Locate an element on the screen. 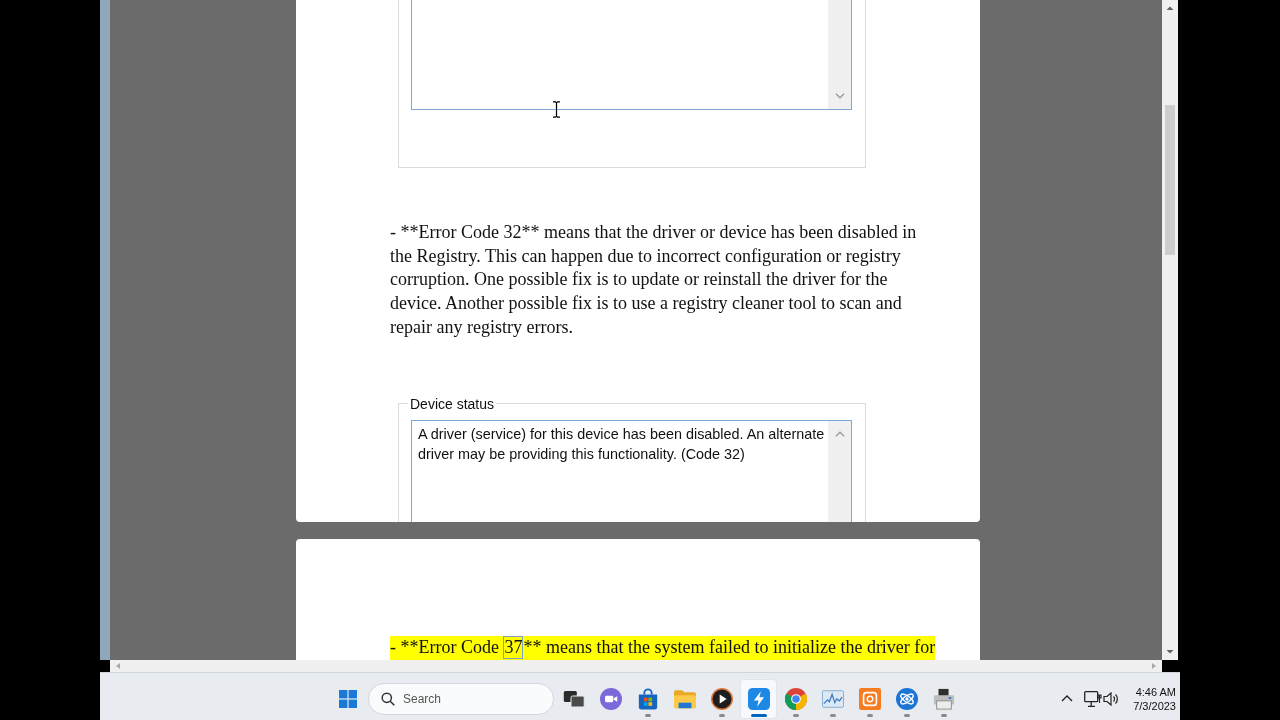 The width and height of the screenshot is (1280, 720). square-frame-icon is located at coordinates (869, 698).